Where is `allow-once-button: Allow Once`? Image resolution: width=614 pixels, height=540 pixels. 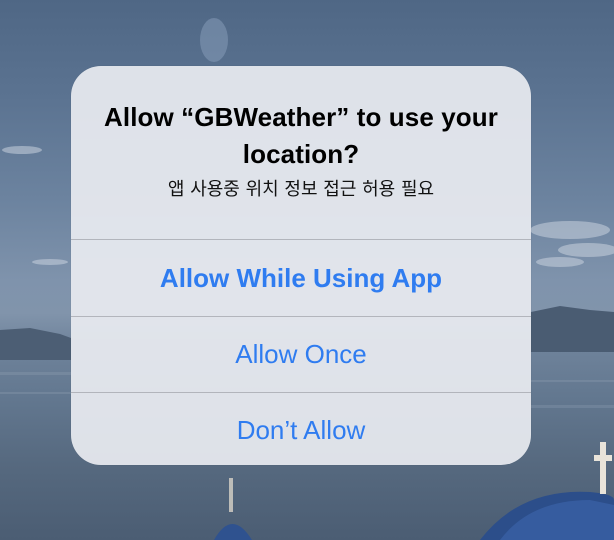
allow-once-button: Allow Once is located at coordinates (301, 354).